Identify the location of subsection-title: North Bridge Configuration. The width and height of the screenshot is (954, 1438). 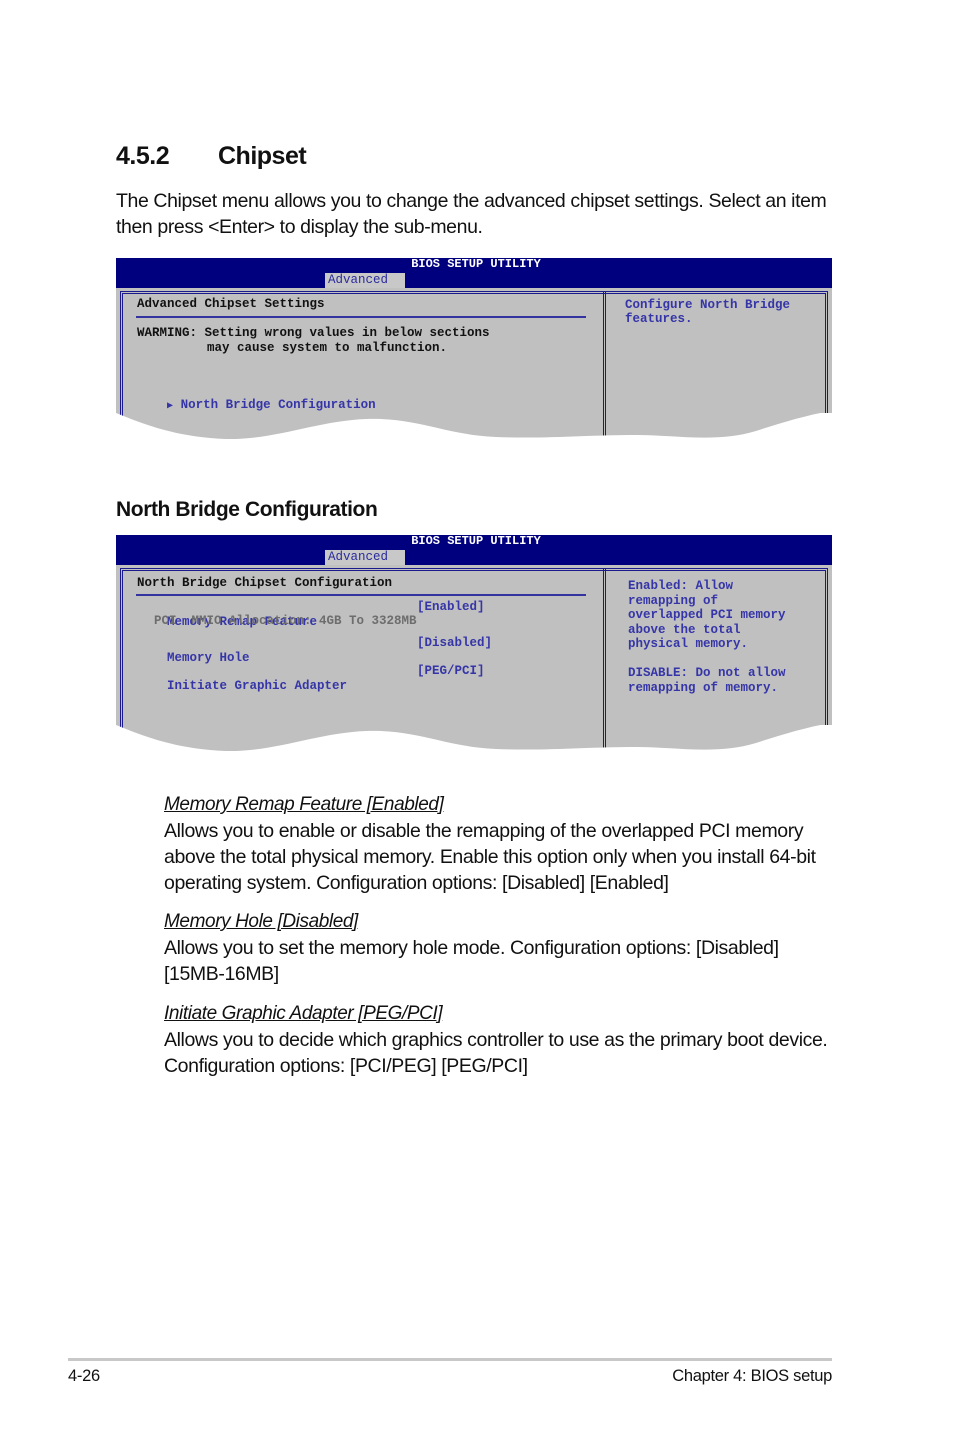
(247, 509).